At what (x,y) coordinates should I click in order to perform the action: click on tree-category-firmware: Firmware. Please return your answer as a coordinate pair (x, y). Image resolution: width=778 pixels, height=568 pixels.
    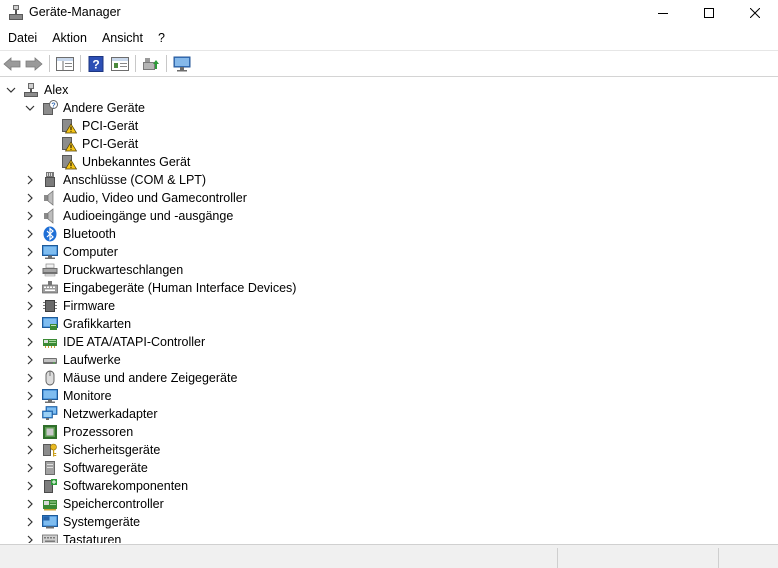
    Looking at the image, I should click on (380, 306).